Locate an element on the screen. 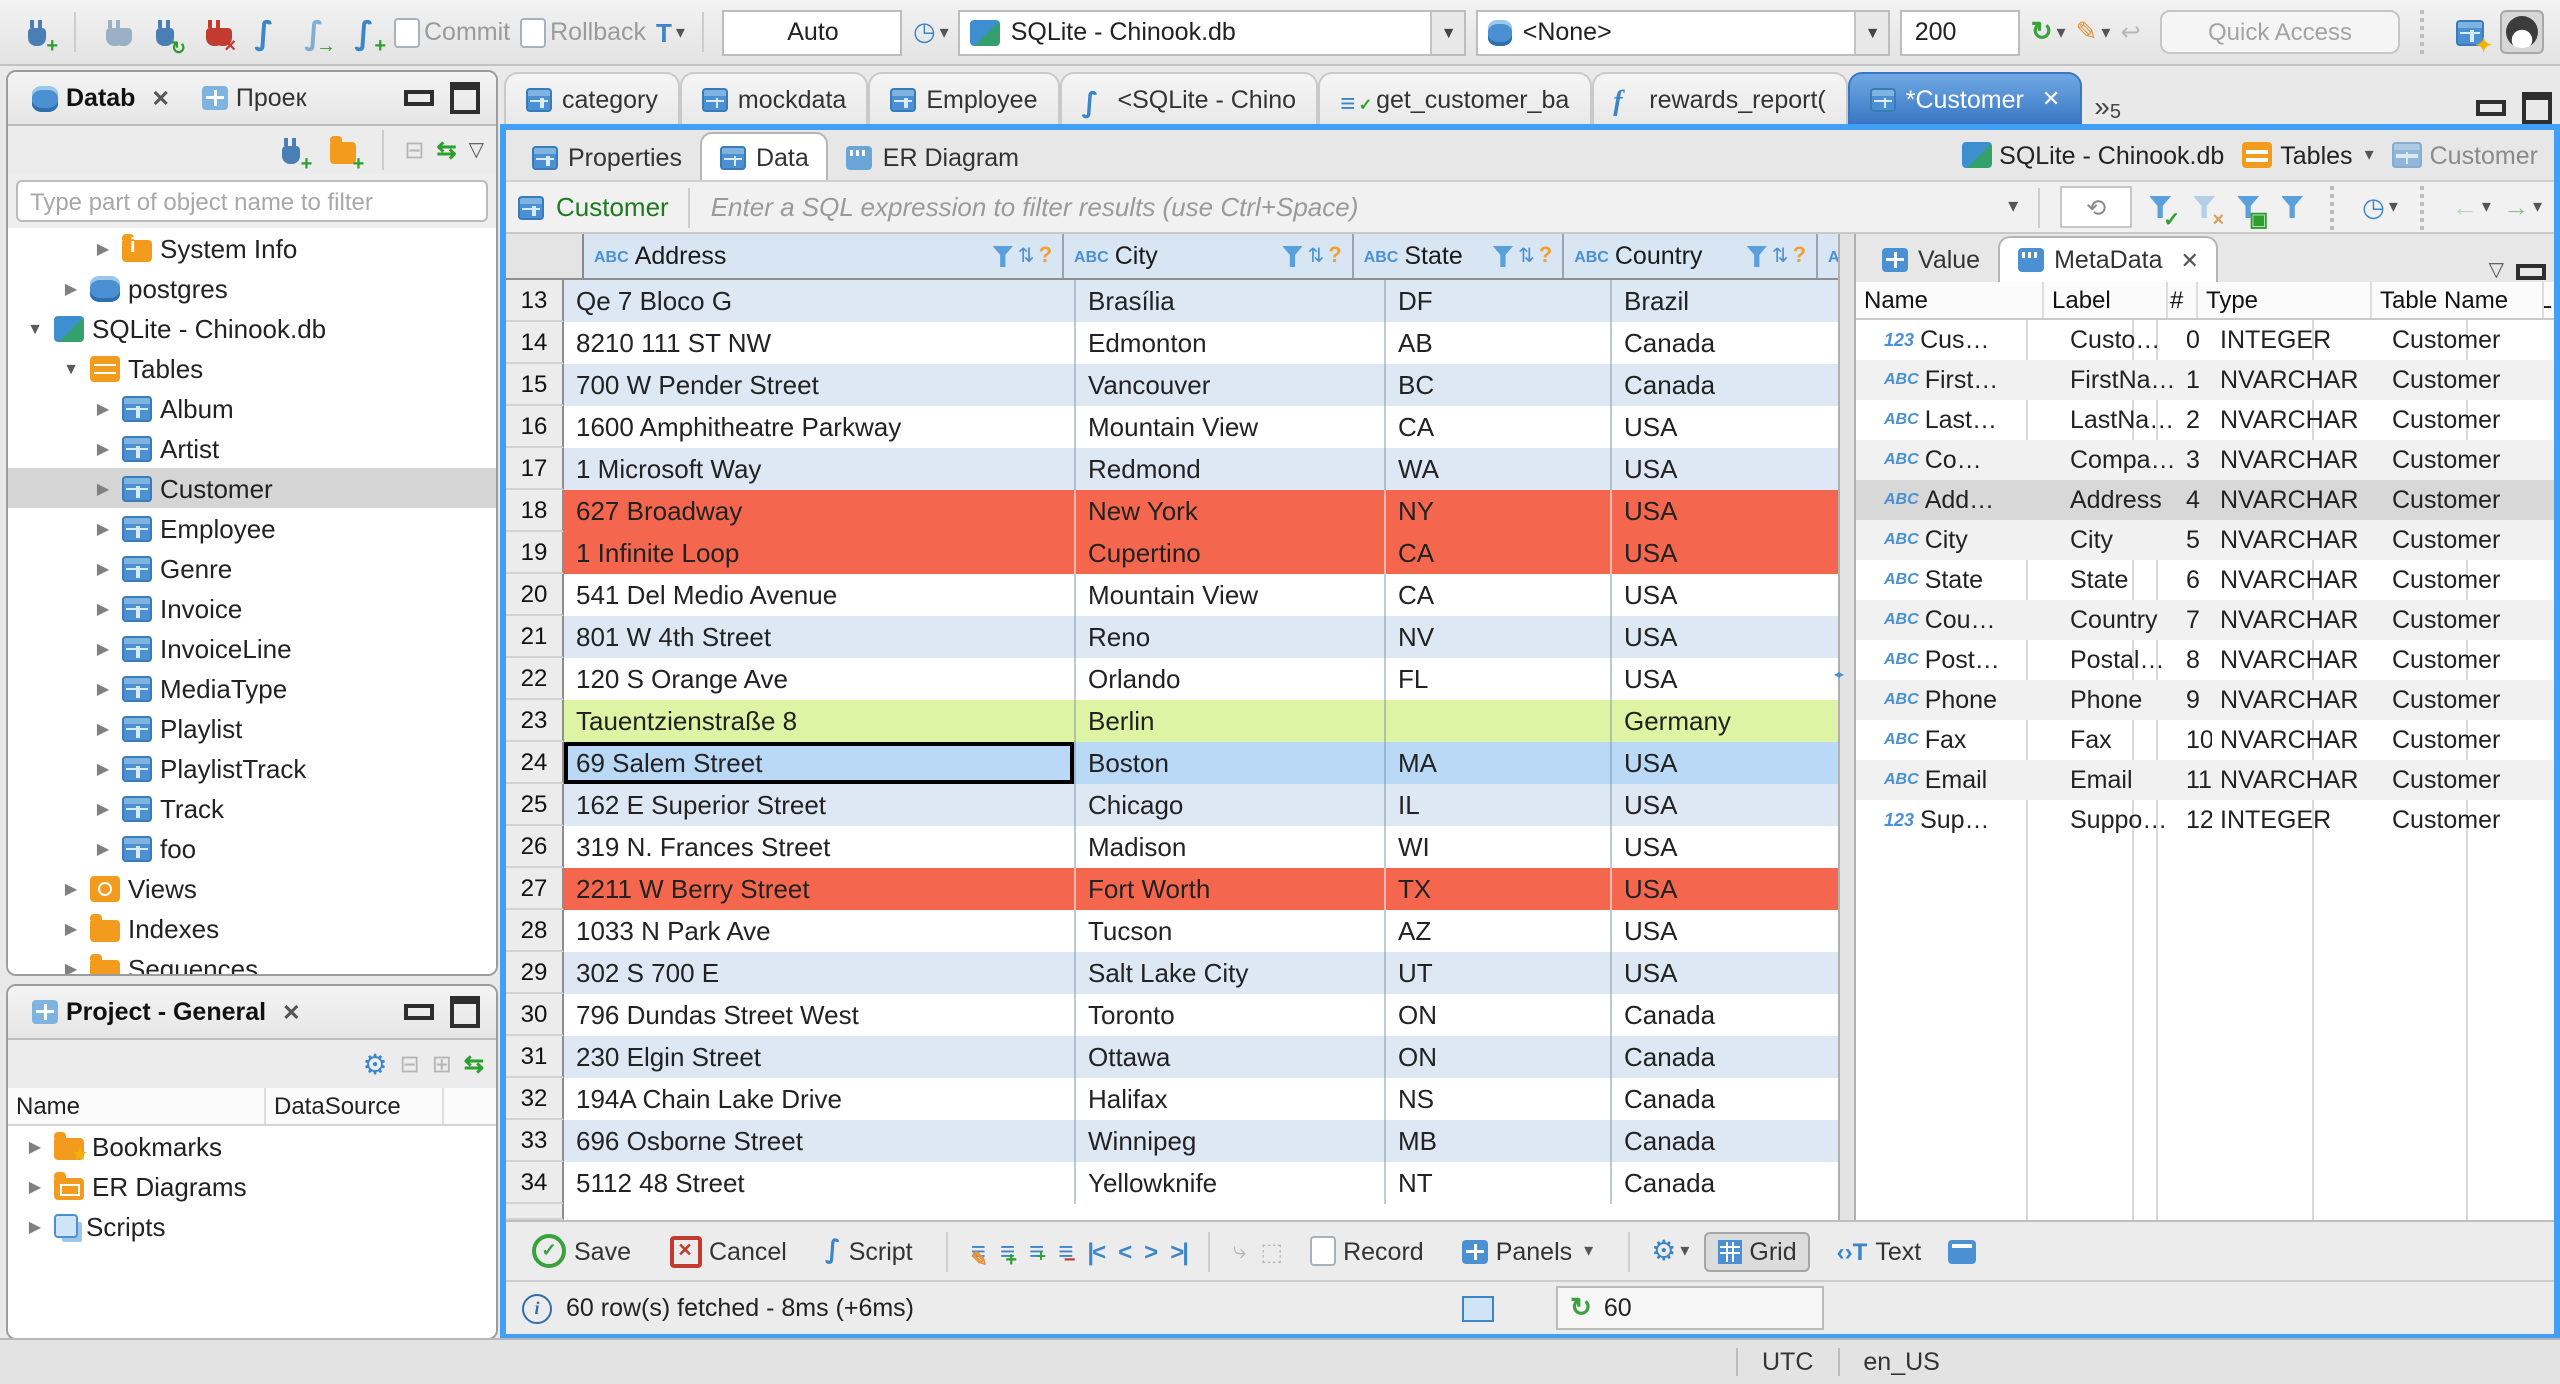  meta-name: State is located at coordinates (1959, 580).